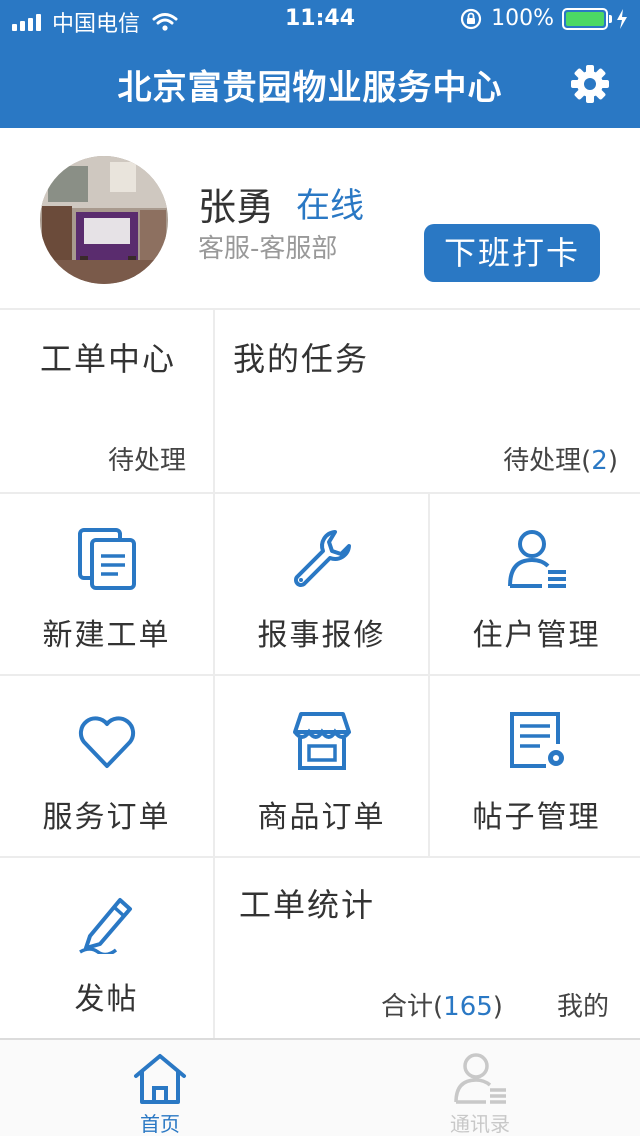 The image size is (640, 1136). I want to click on stats-total-close: ), so click(497, 1007).